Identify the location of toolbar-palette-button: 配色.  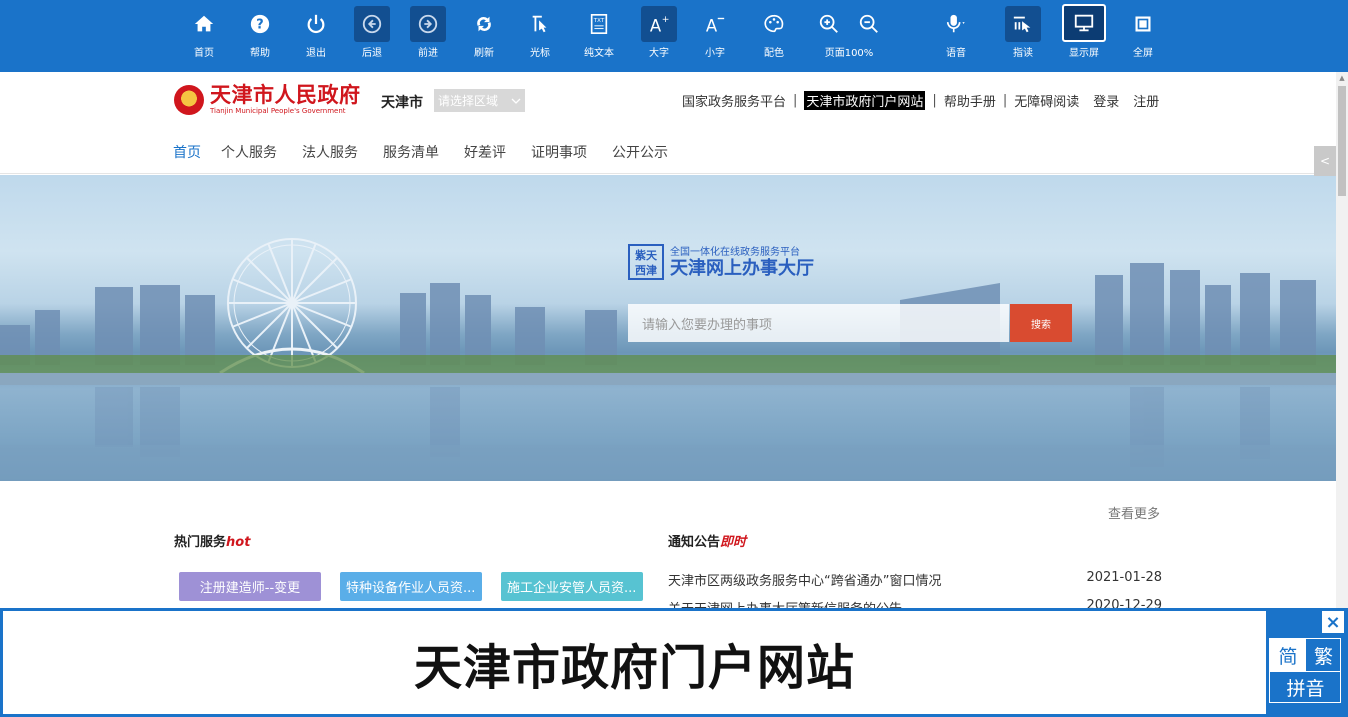
(774, 34).